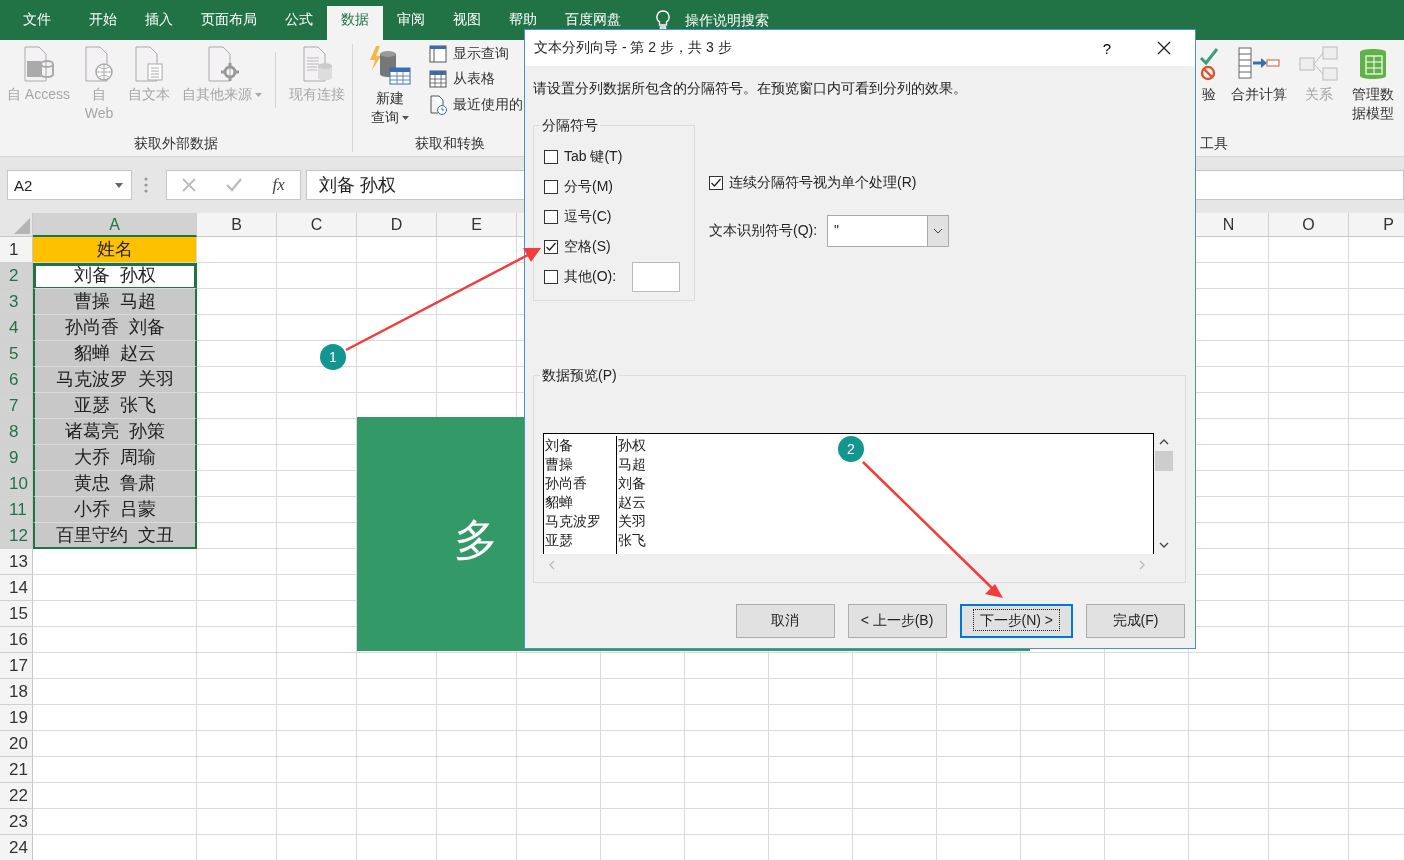  I want to click on preview-cell: 马超, so click(631, 464).